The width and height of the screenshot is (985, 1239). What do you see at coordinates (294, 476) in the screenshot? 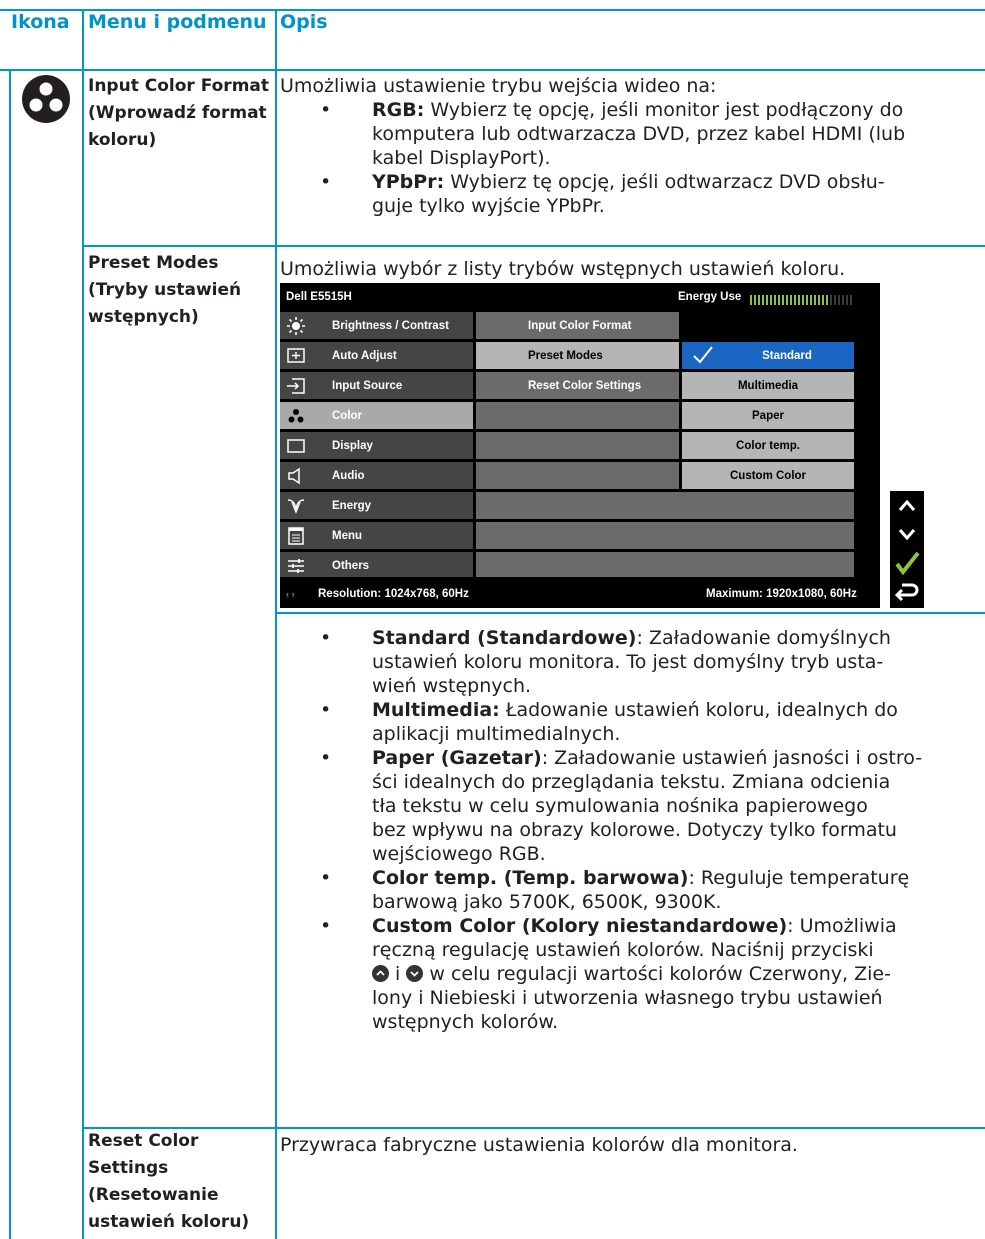
I see `audio-icon` at bounding box center [294, 476].